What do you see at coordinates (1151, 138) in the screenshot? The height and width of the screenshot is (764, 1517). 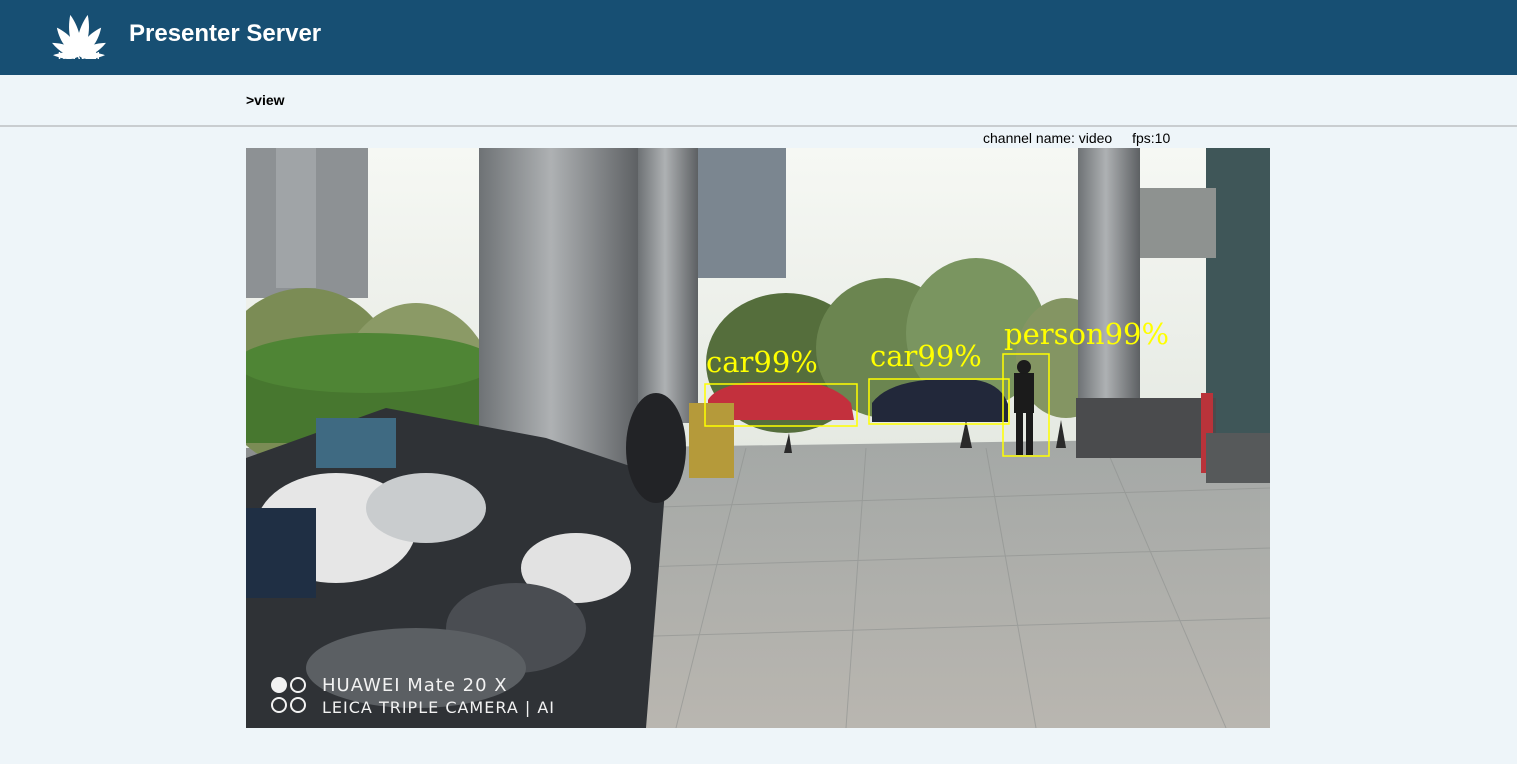 I see `fps-label: fps:10` at bounding box center [1151, 138].